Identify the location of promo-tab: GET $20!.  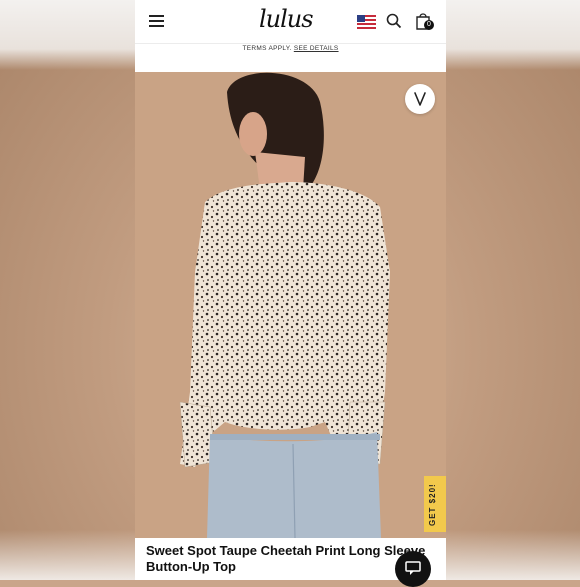
(435, 504).